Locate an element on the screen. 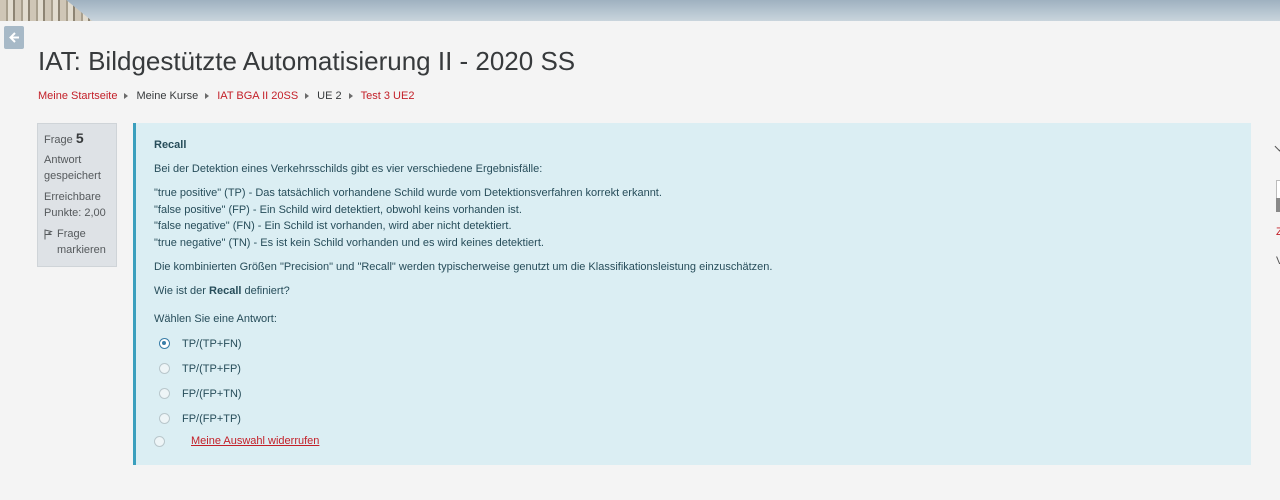 The height and width of the screenshot is (500, 1280). question-status: Antwort gespeichert is located at coordinates (72, 168).